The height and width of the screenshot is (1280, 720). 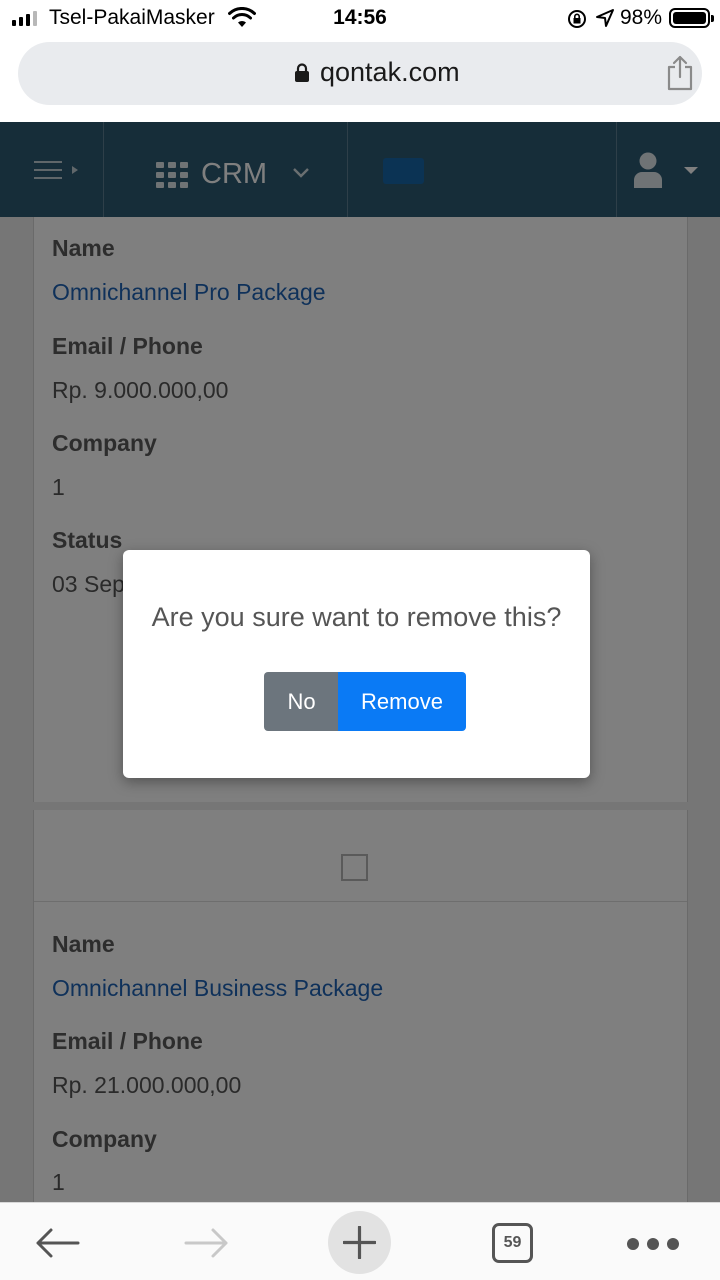 I want to click on plus-icon, so click(x=359, y=1242).